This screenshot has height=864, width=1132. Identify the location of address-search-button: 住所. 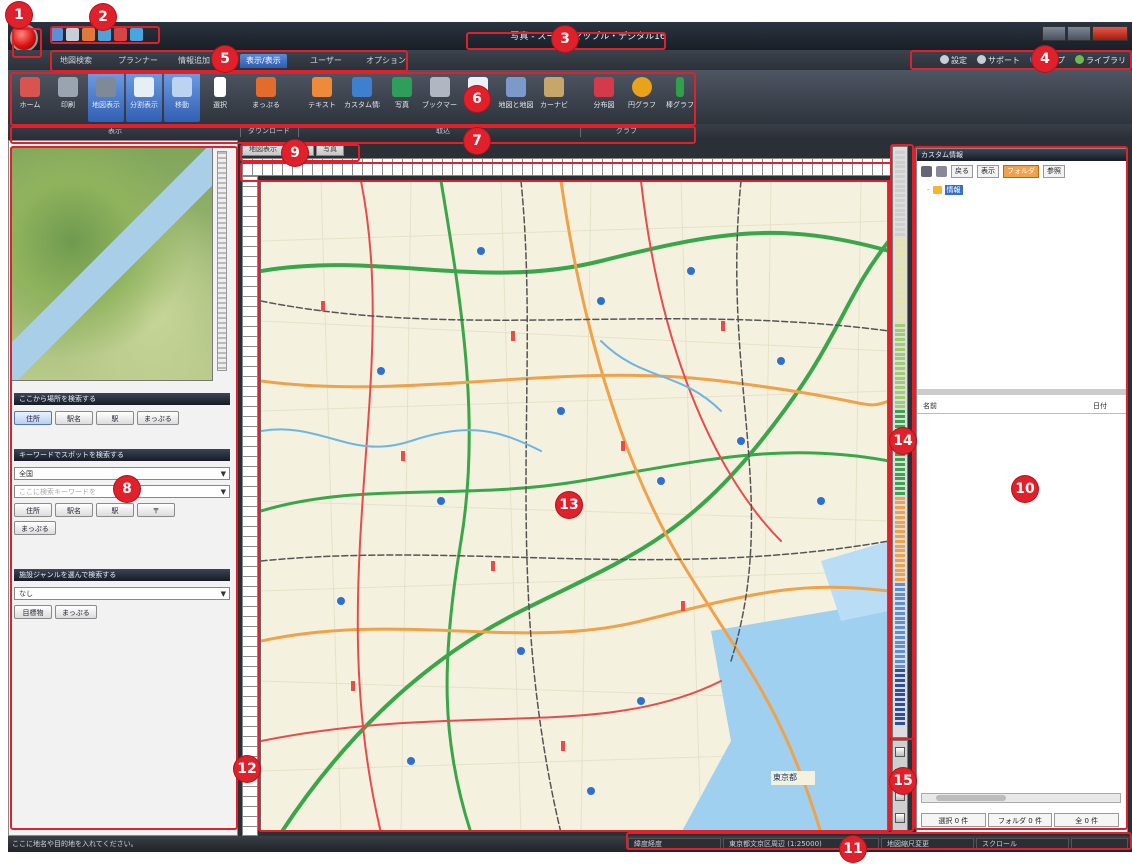
(33, 418).